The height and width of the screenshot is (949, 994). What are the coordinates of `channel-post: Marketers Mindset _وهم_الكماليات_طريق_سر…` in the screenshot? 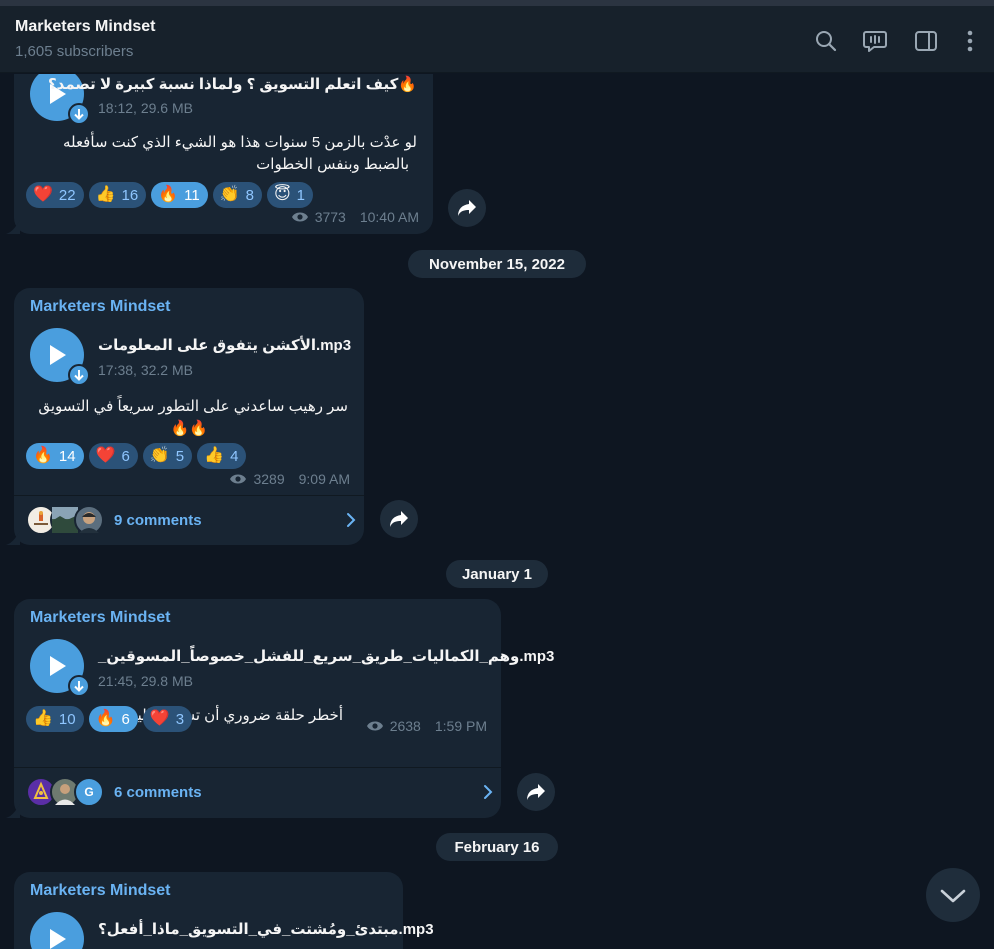 It's located at (280, 708).